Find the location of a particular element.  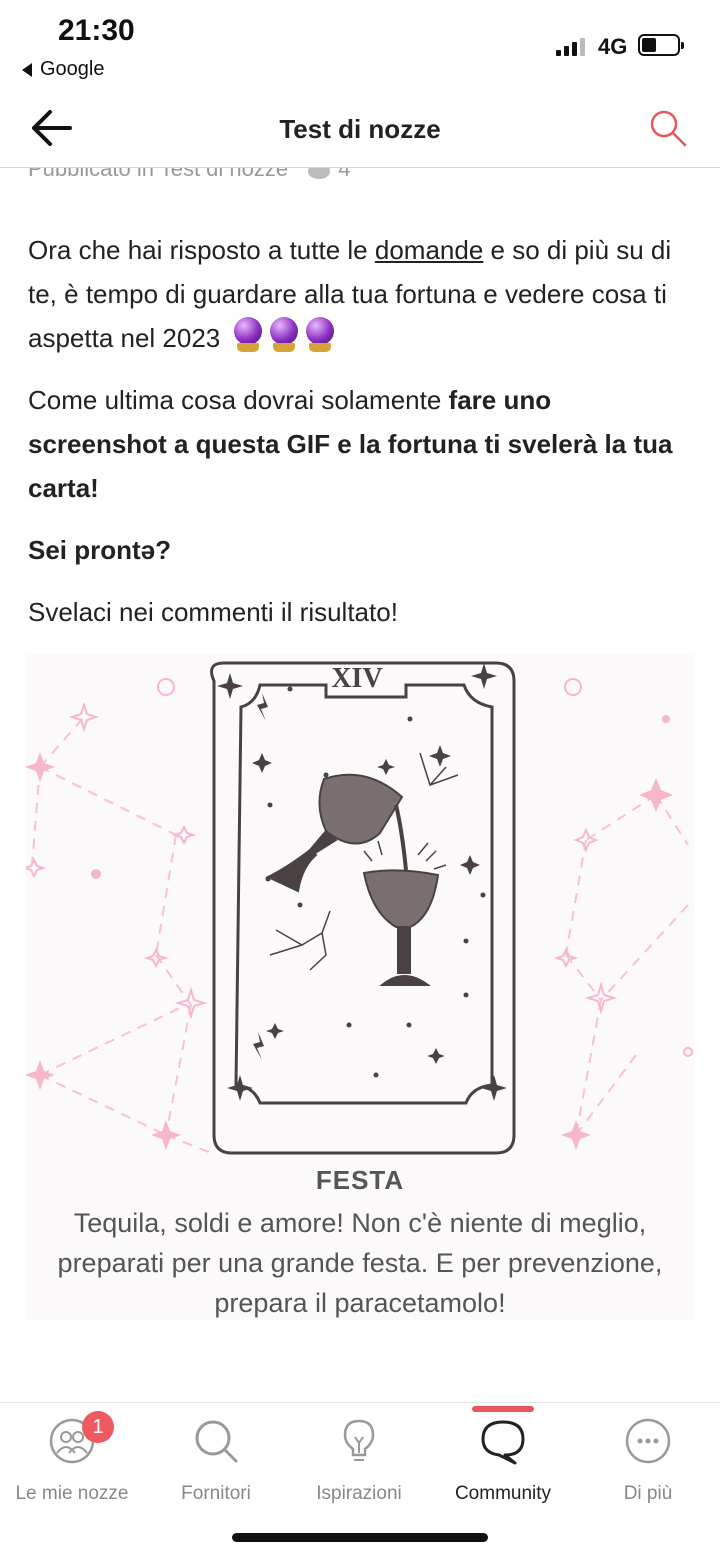

paragraph-ready: Sei prontə? is located at coordinates (362, 550).